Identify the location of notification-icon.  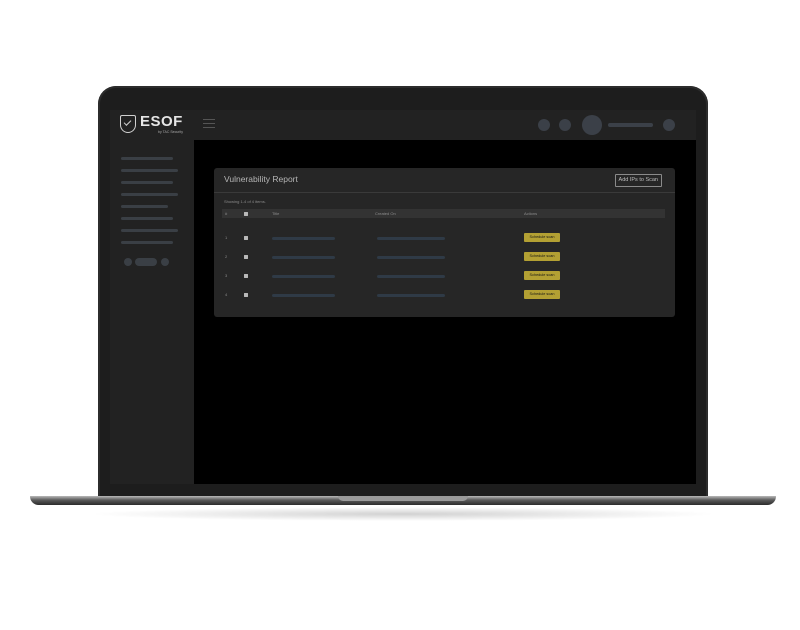
(544, 125).